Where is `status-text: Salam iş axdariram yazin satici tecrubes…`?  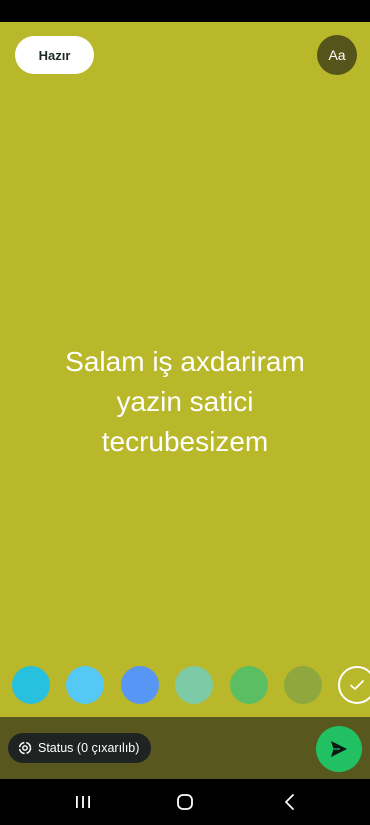
status-text: Salam iş axdariram yazin satici tecrubes… is located at coordinates (185, 402).